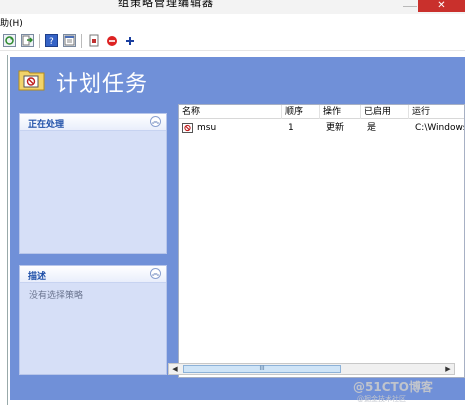 This screenshot has width=465, height=405. What do you see at coordinates (93, 183) in the screenshot?
I see `processing-panel: 正在处理 ︽` at bounding box center [93, 183].